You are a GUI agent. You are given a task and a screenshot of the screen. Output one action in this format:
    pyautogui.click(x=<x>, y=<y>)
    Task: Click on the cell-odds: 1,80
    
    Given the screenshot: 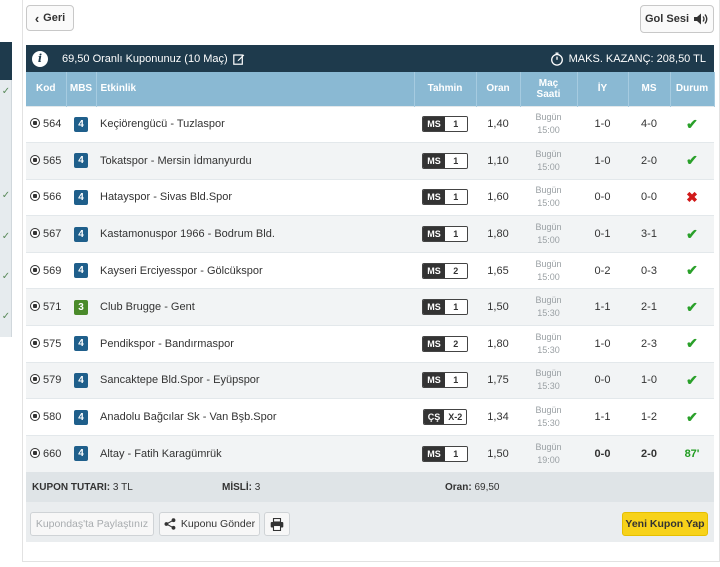 What is the action you would take?
    pyautogui.click(x=498, y=344)
    